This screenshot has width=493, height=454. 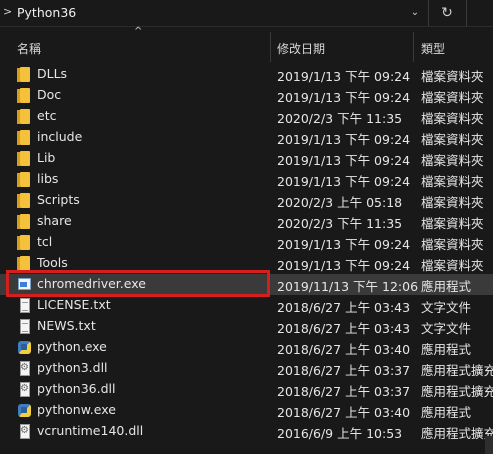 What do you see at coordinates (72, 346) in the screenshot?
I see `file-name: python.exe` at bounding box center [72, 346].